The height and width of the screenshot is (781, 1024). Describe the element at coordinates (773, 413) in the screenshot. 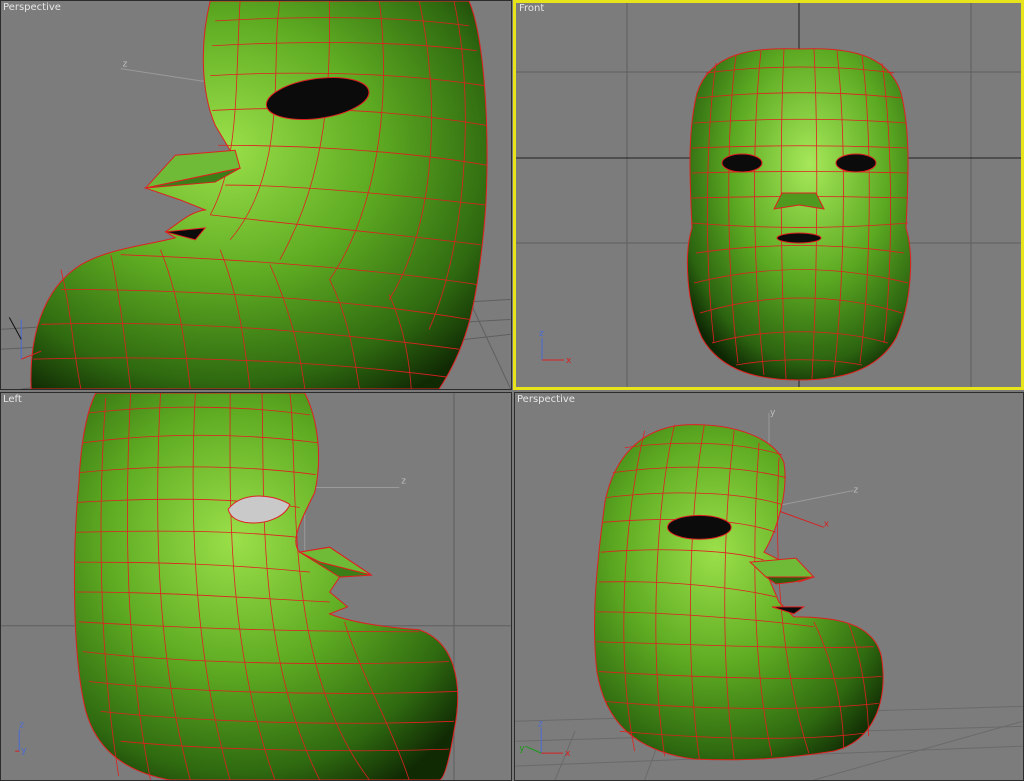

I see `gizmo-y-label: y` at that location.